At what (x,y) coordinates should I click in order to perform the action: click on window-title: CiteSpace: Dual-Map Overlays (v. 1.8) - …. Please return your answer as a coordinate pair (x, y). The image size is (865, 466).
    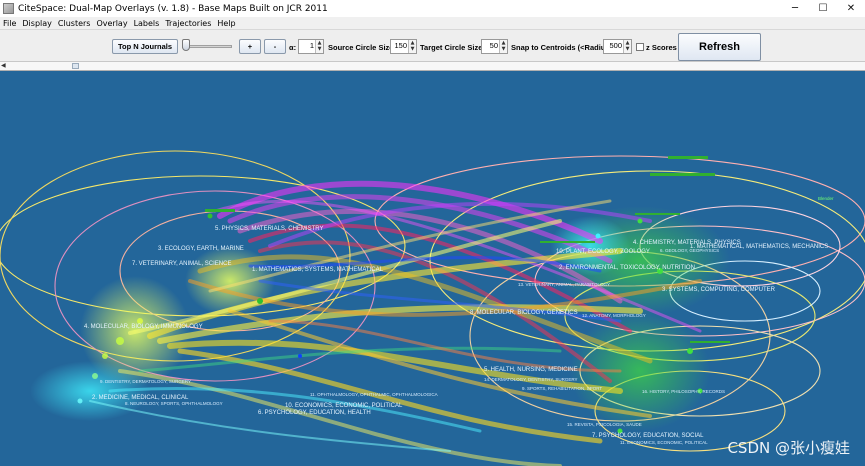
    Looking at the image, I should click on (173, 8).